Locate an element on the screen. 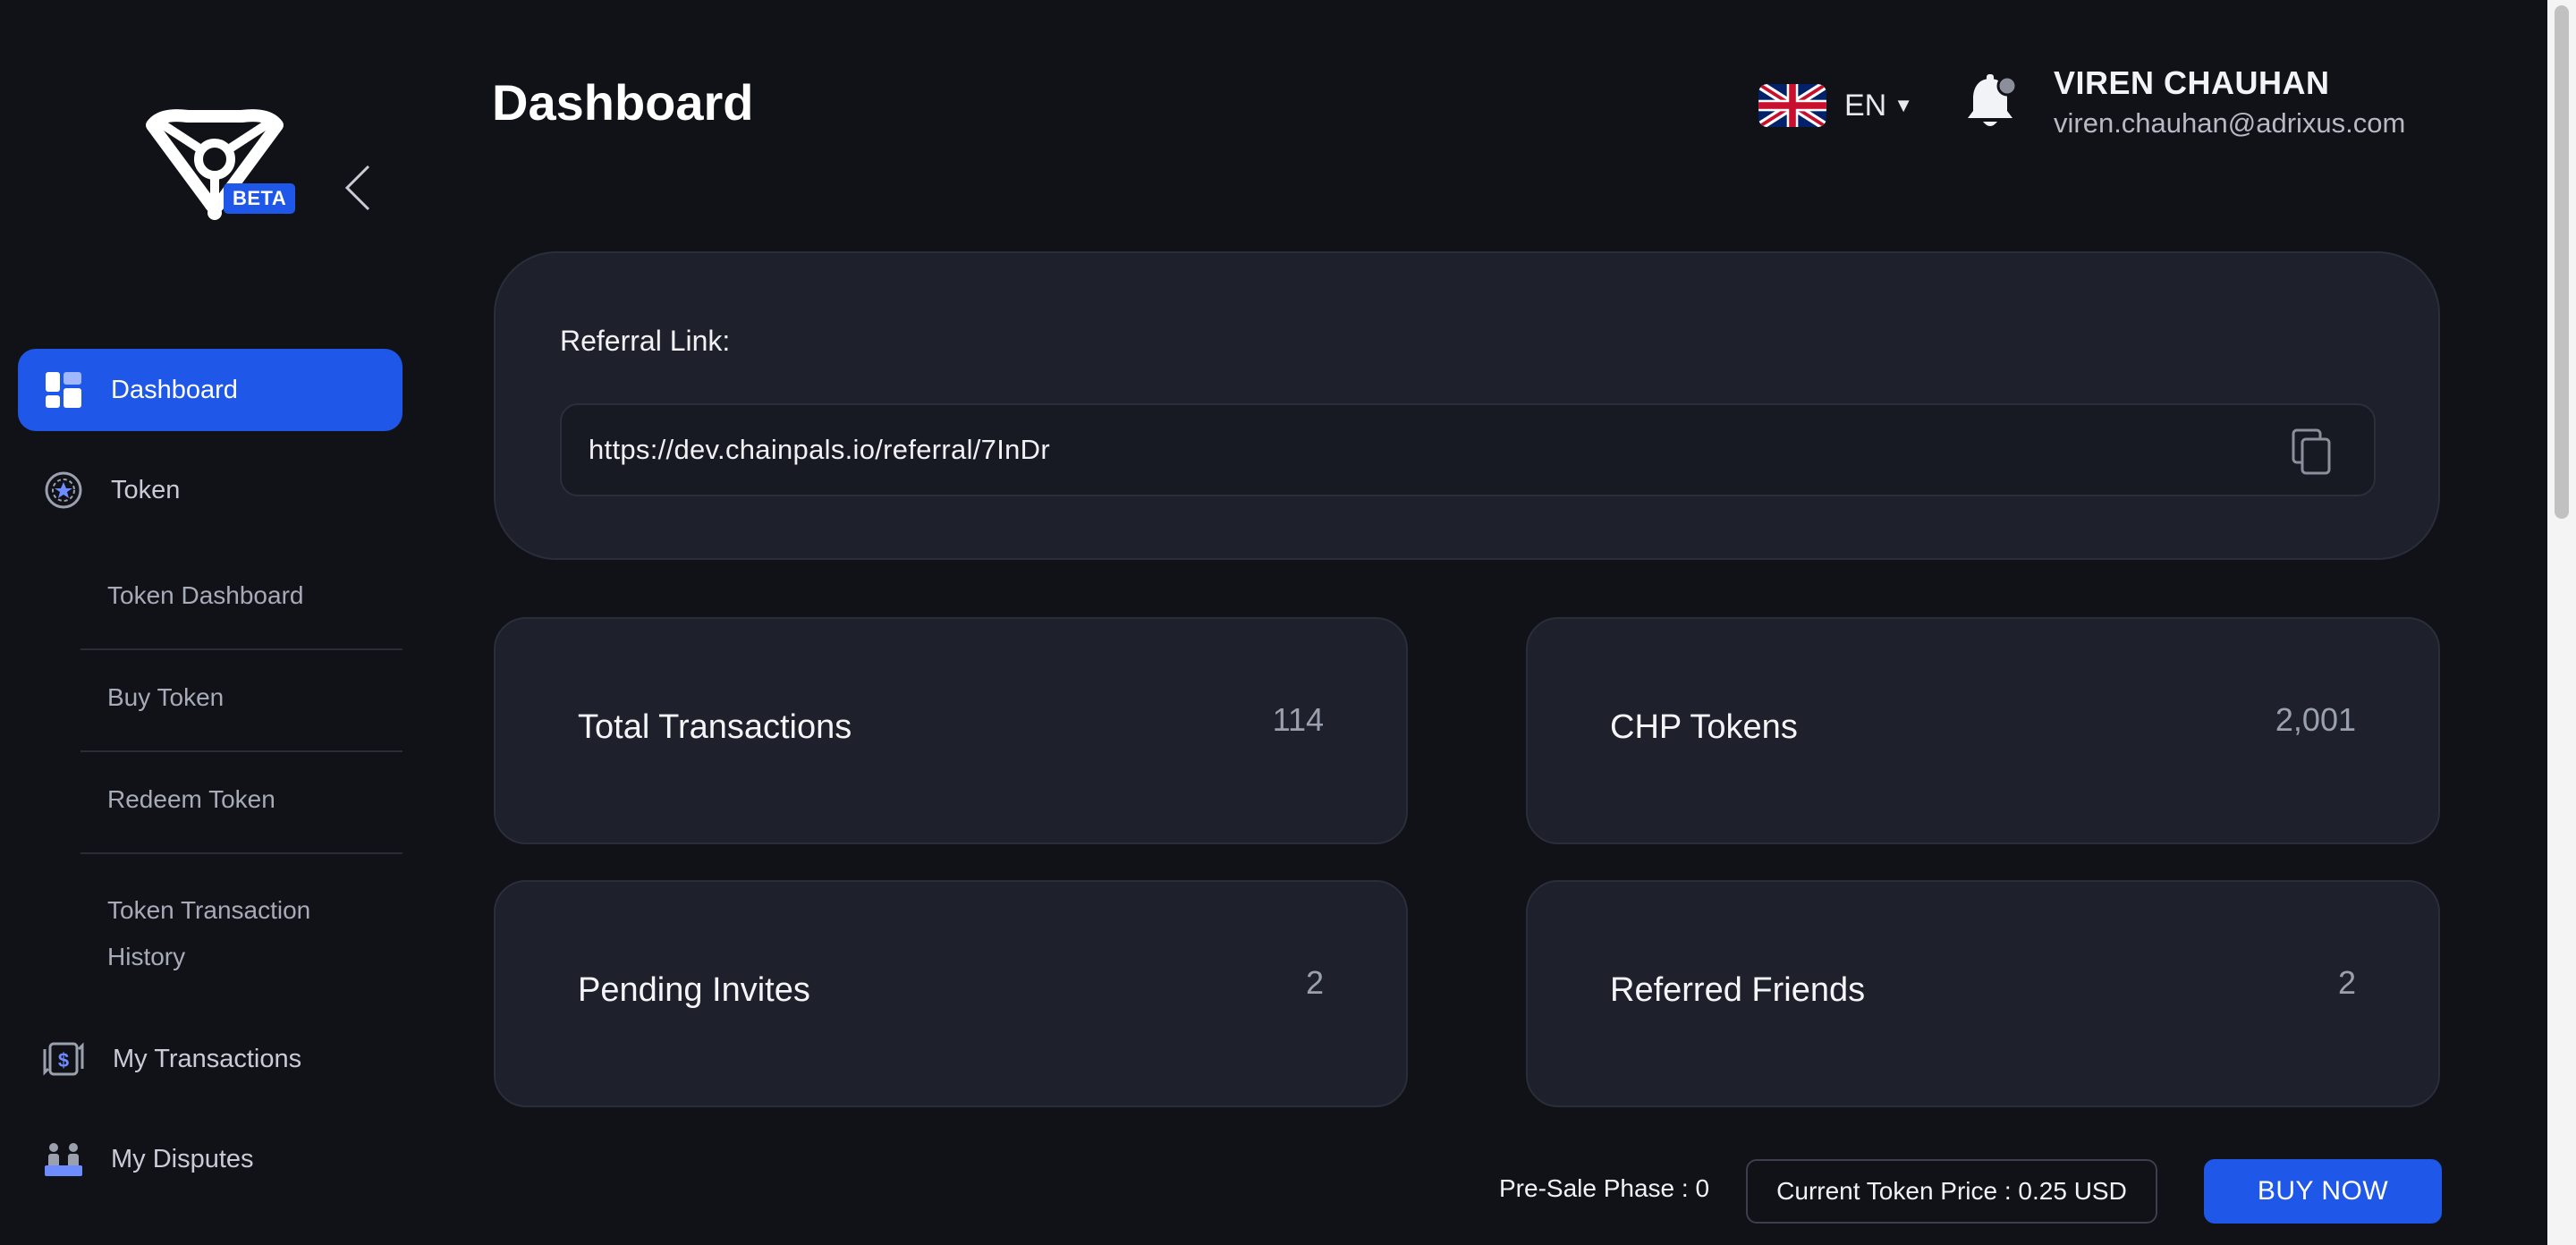 The height and width of the screenshot is (1245, 2576). referral-url: https://dev.chainpals.io/referral/7InDr is located at coordinates (819, 449).